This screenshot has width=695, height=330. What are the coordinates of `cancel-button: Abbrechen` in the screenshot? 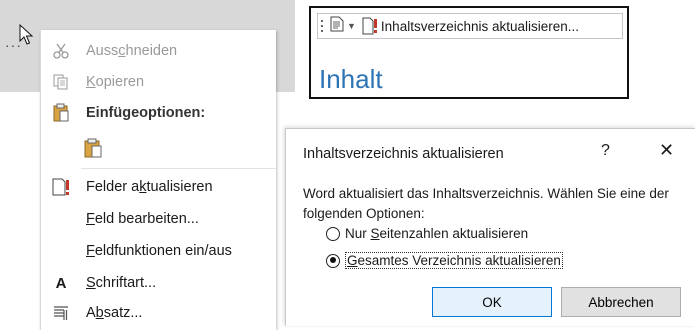 It's located at (621, 302).